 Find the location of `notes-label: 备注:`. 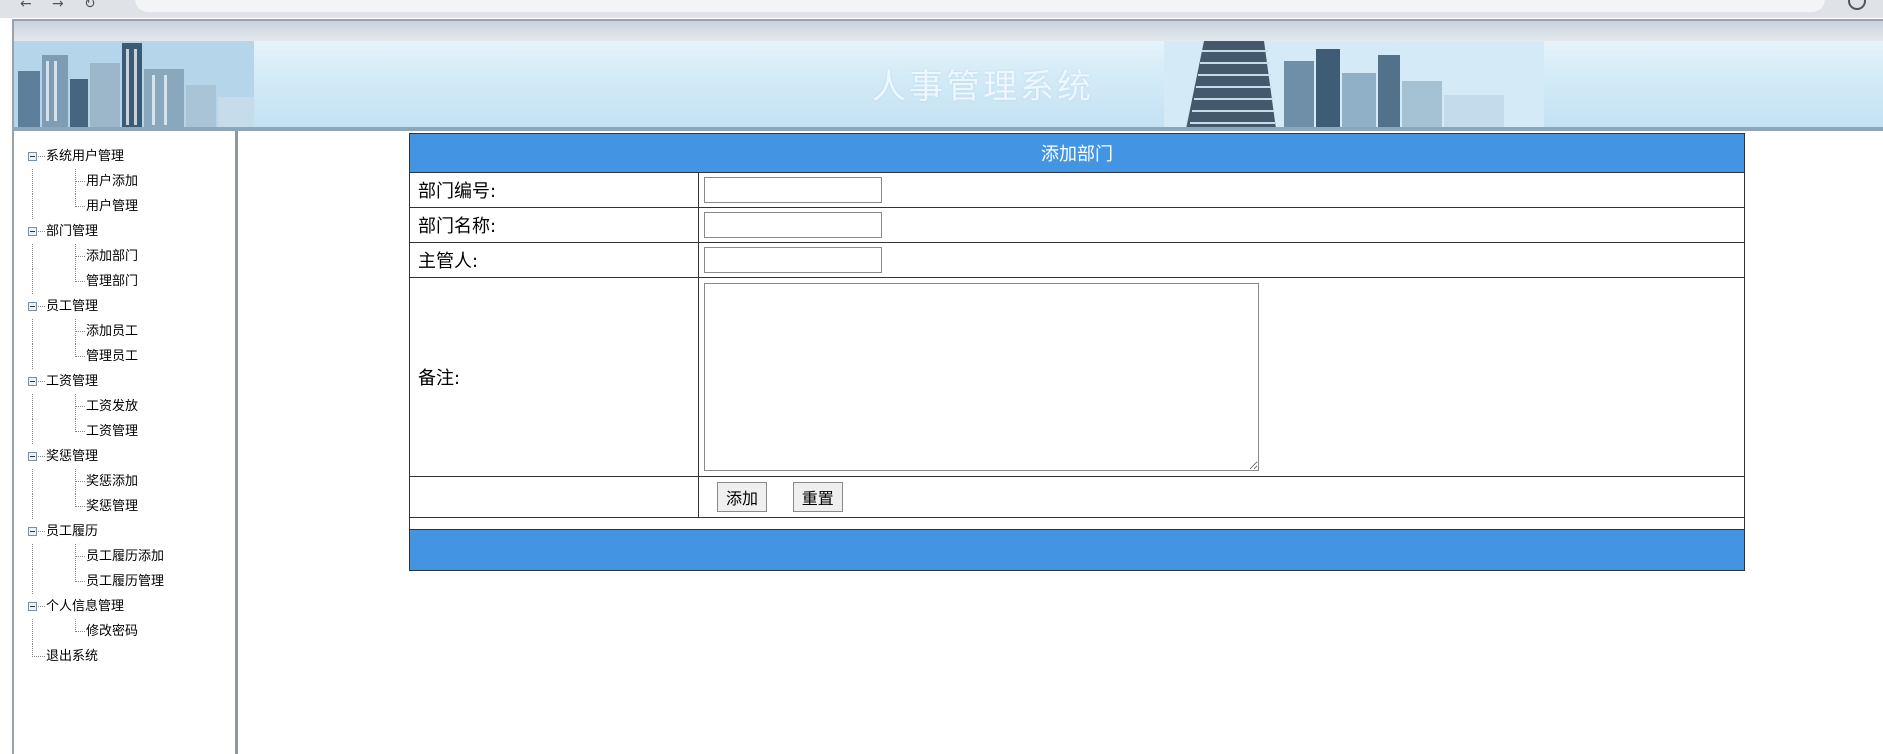

notes-label: 备注: is located at coordinates (554, 377).